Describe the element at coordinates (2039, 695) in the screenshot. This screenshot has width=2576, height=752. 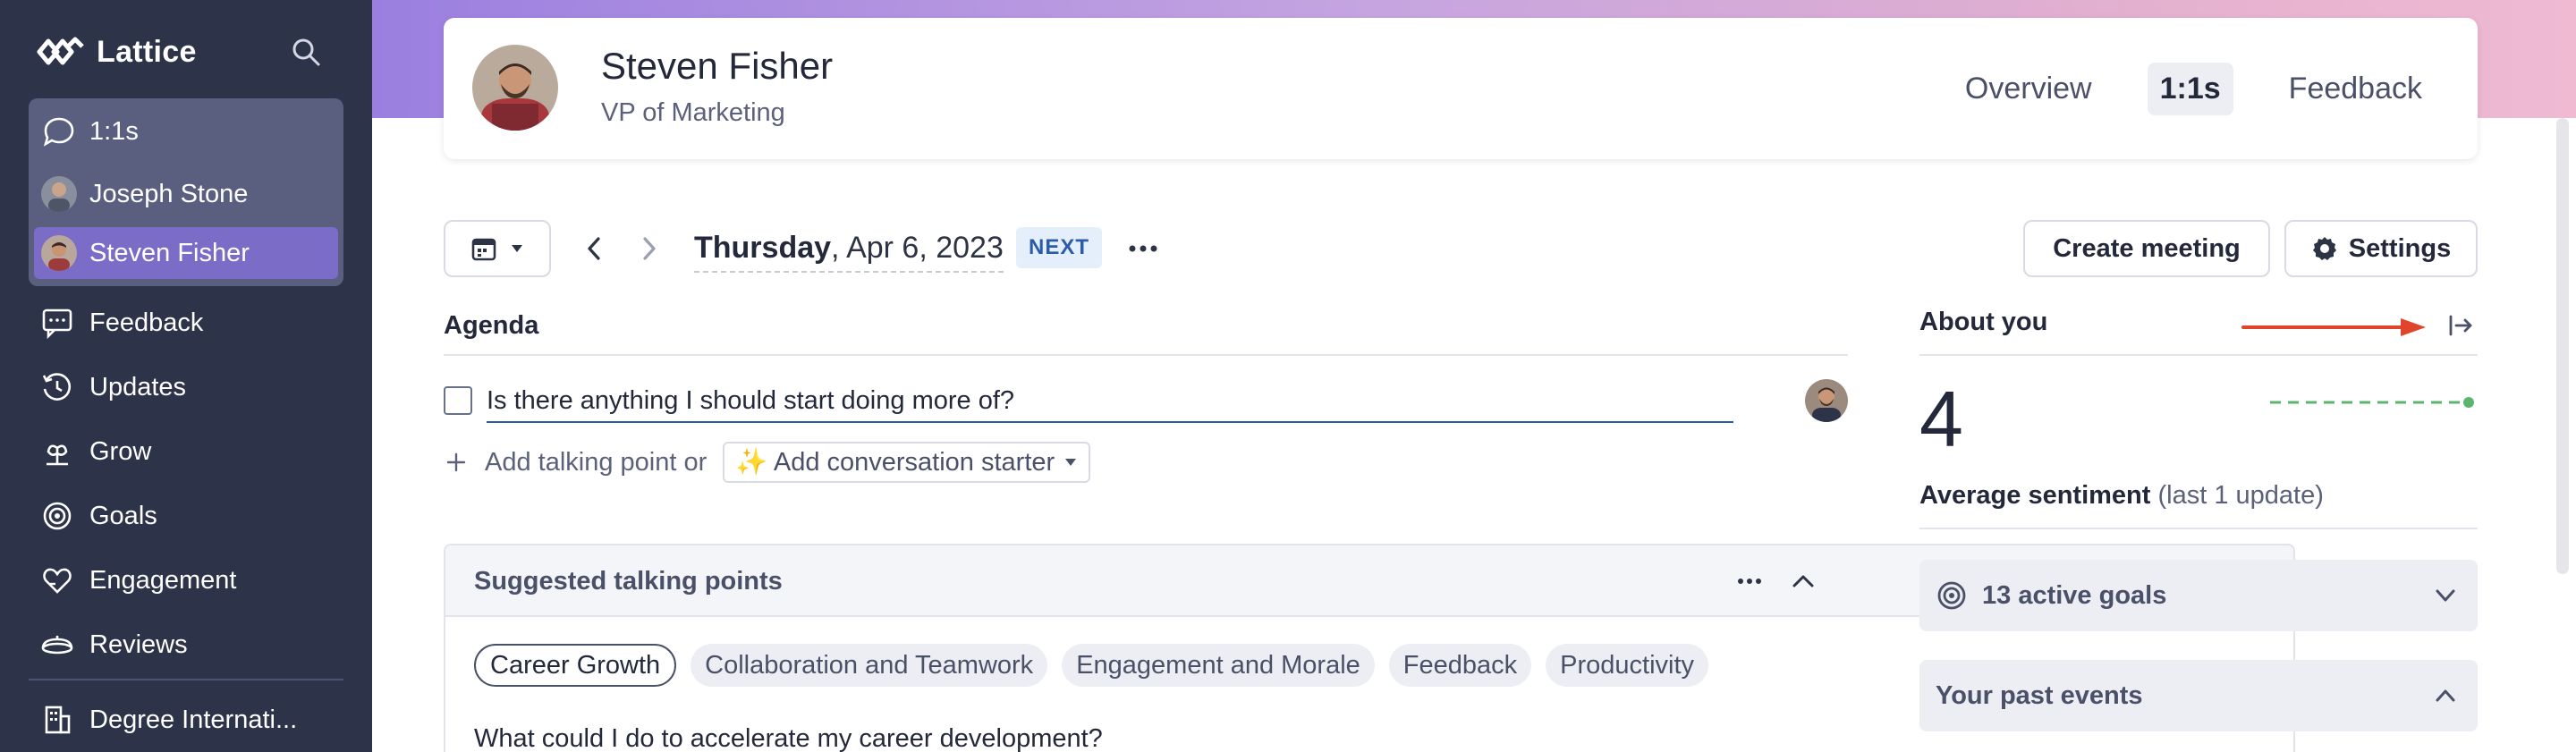
I see `past-events-label: Your past events` at that location.